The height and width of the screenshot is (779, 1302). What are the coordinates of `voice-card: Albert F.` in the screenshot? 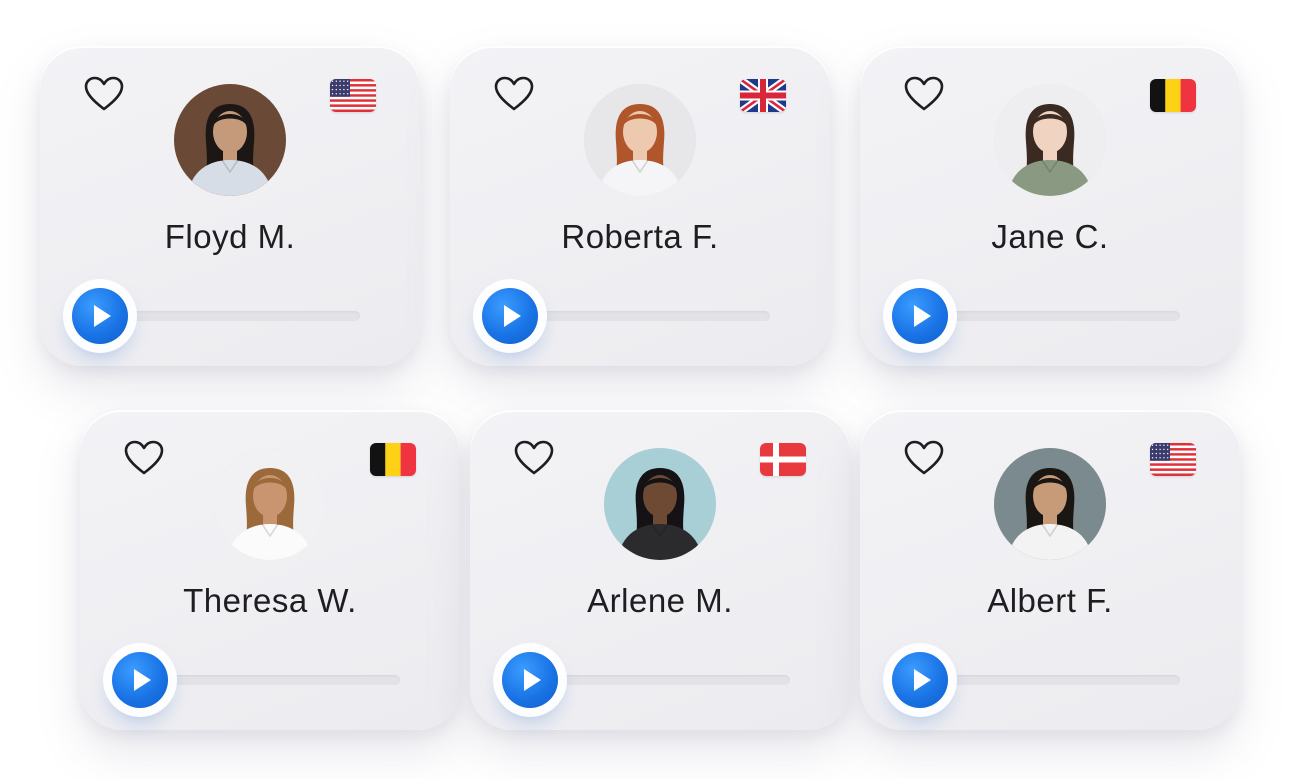 It's located at (1050, 570).